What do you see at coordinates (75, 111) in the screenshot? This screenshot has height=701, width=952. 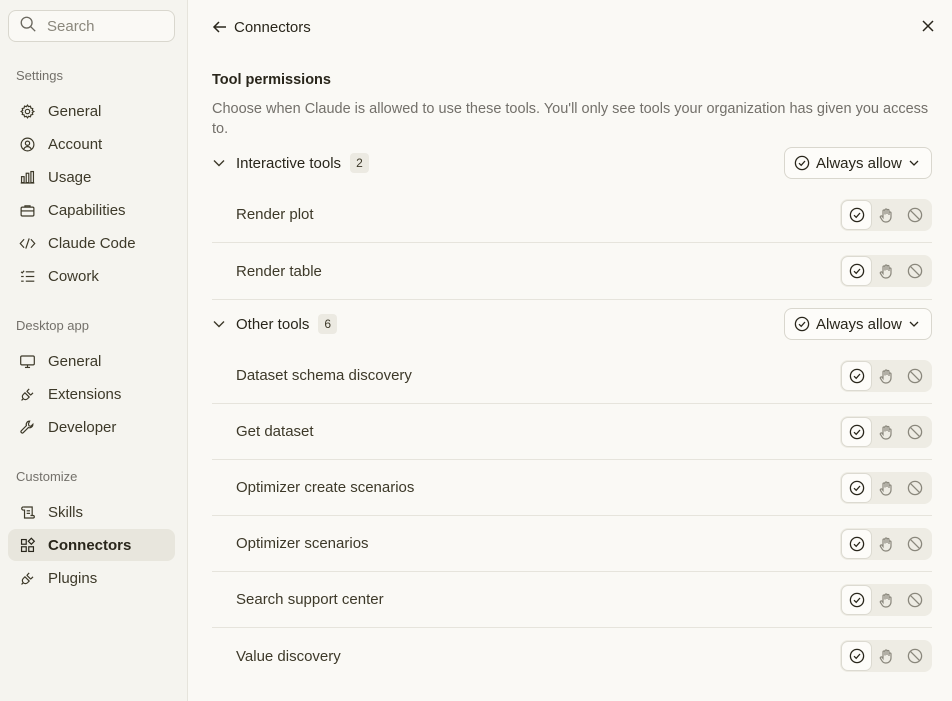 I see `sidebar-item-label: General` at bounding box center [75, 111].